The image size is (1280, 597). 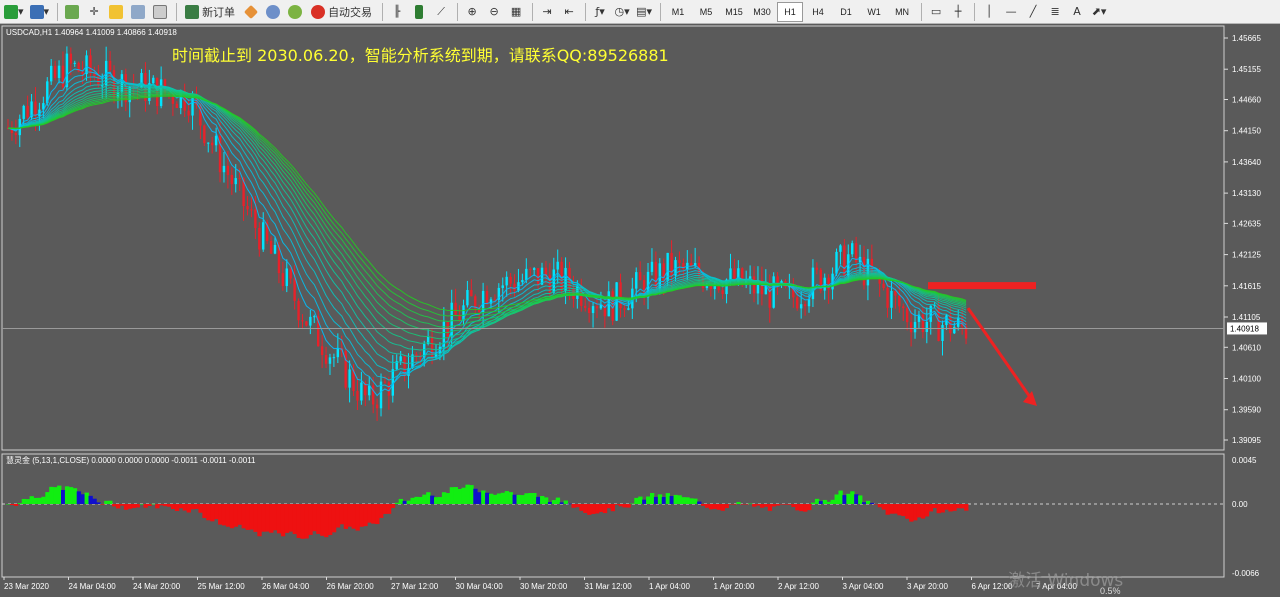 I want to click on auto-scroll-icon: ⇥, so click(x=547, y=12).